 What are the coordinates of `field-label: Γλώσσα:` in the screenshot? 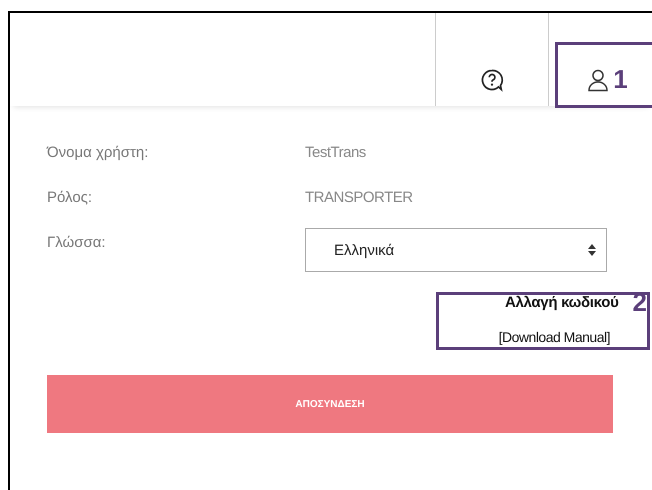 It's located at (77, 243).